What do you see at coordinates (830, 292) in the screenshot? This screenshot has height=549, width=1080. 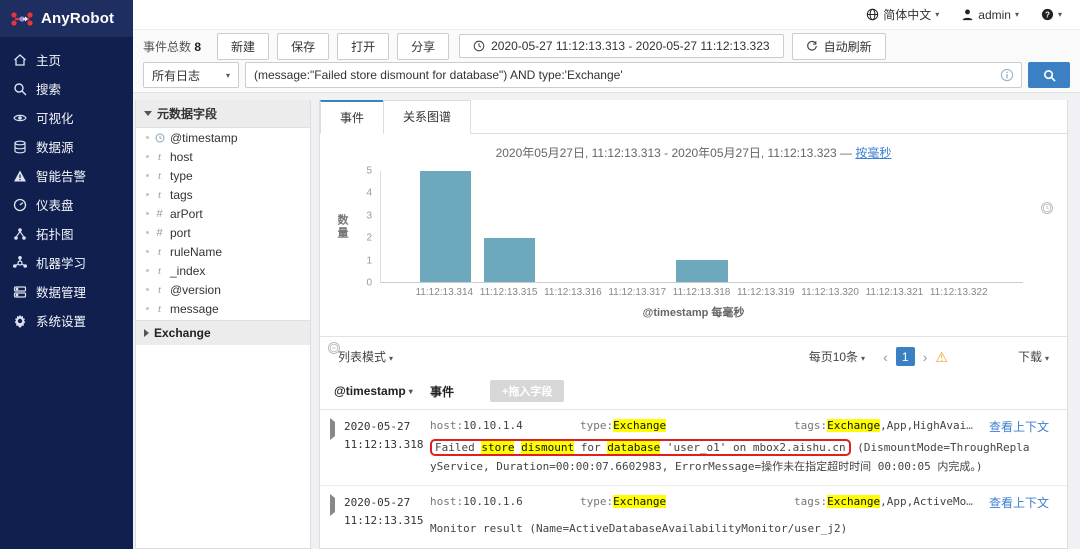 I see `x-tick-label: 11:12:13.320` at bounding box center [830, 292].